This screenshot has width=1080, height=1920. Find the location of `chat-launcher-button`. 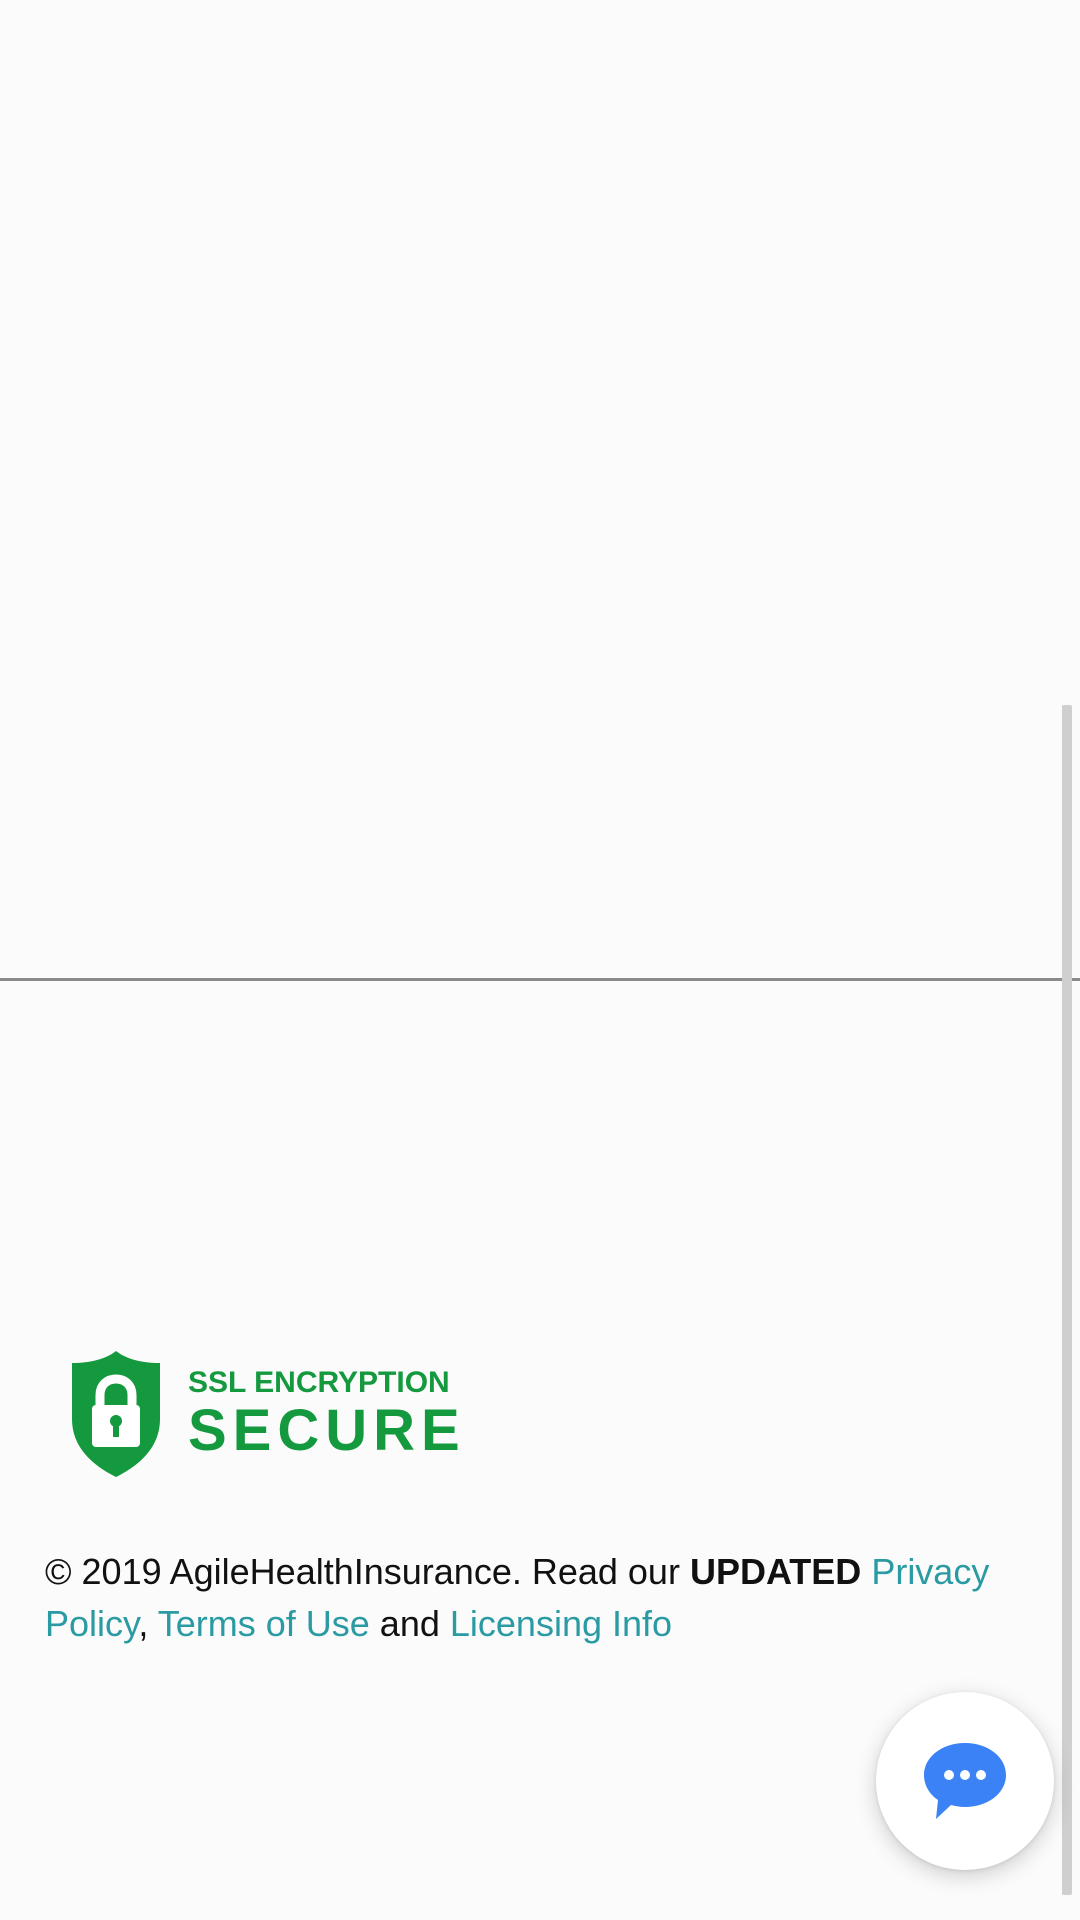

chat-launcher-button is located at coordinates (965, 1781).